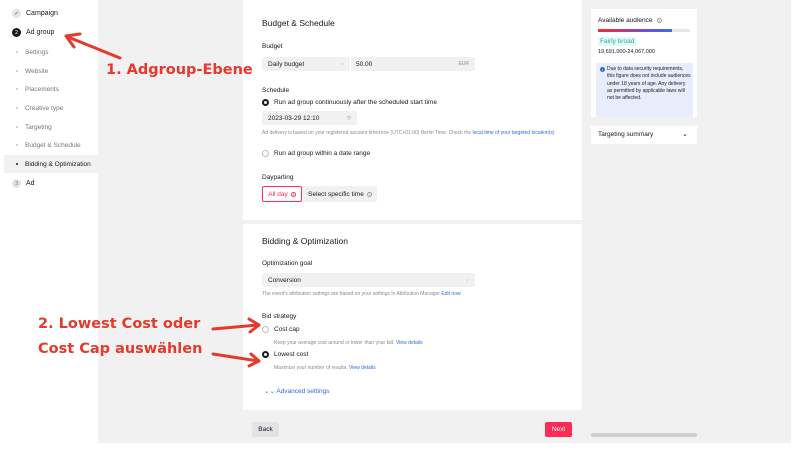 The width and height of the screenshot is (800, 451). I want to click on arrow-to-cost-cap, so click(235, 327).